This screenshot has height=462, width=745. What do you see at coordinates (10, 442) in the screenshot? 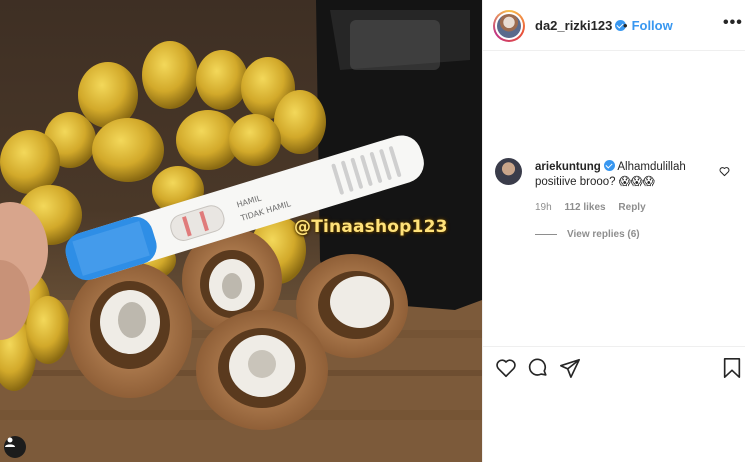
I see `user-tag-icon` at bounding box center [10, 442].